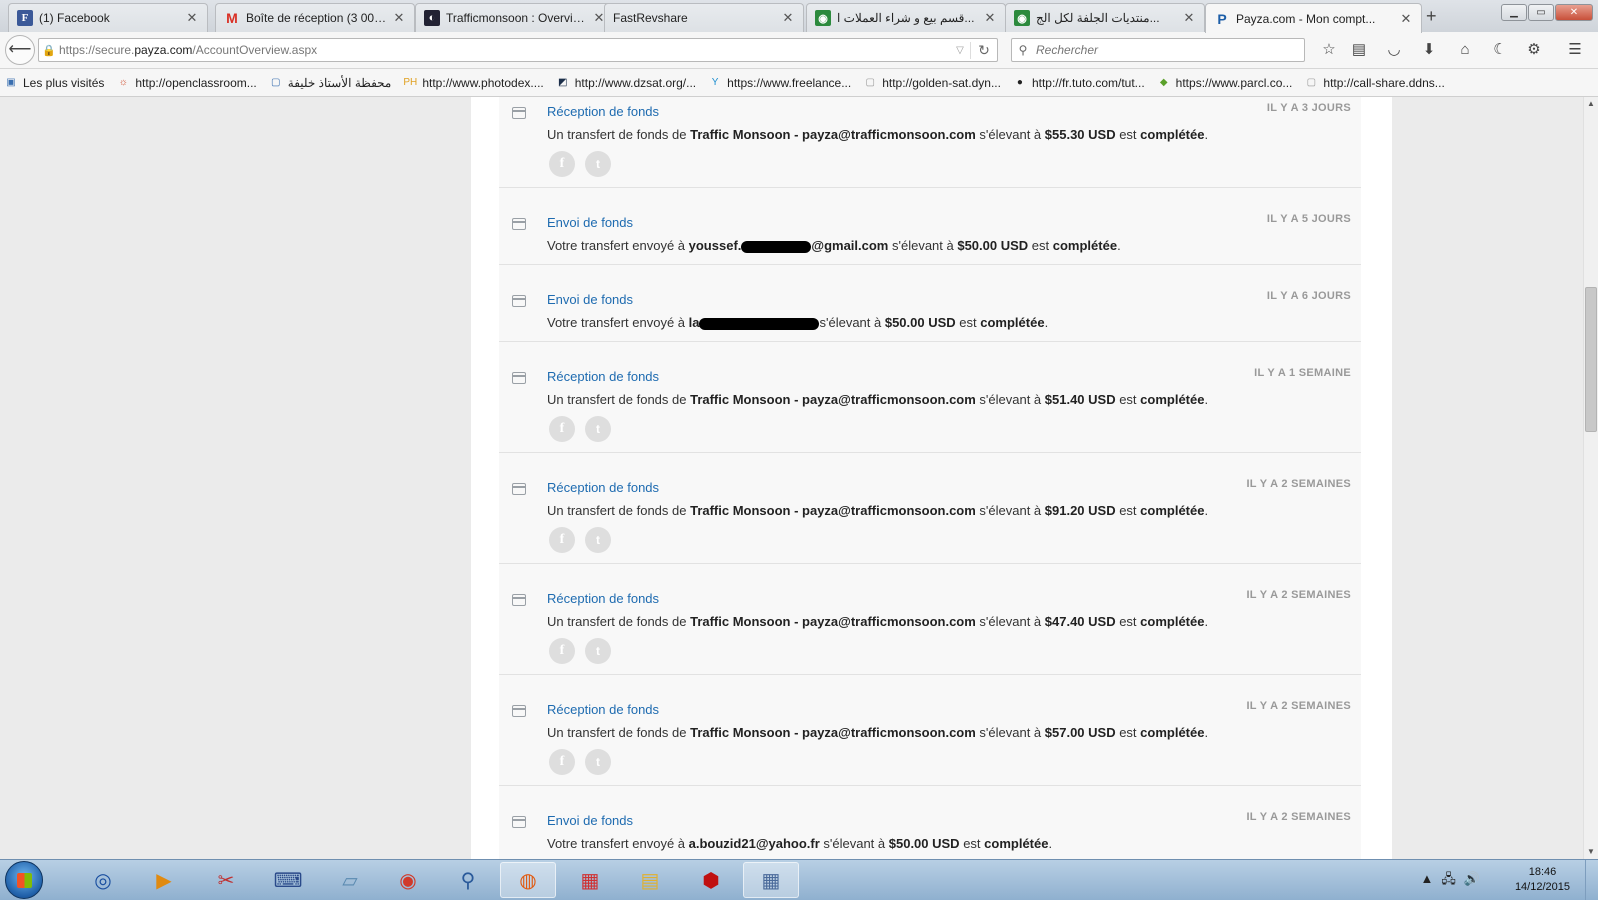  What do you see at coordinates (1534, 50) in the screenshot?
I see `extension-icon: ⚙` at bounding box center [1534, 50].